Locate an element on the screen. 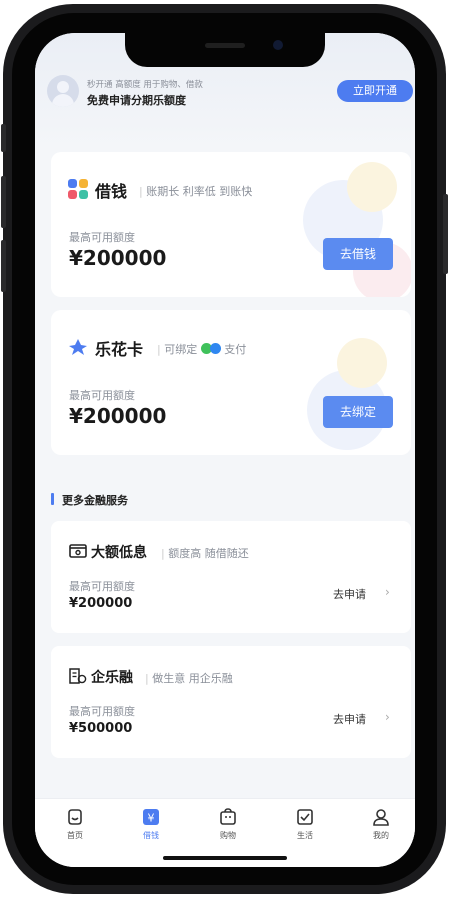 Image resolution: width=449 pixels, height=898 pixels. service-tagline-text: 额度高 随借随还 is located at coordinates (208, 553).